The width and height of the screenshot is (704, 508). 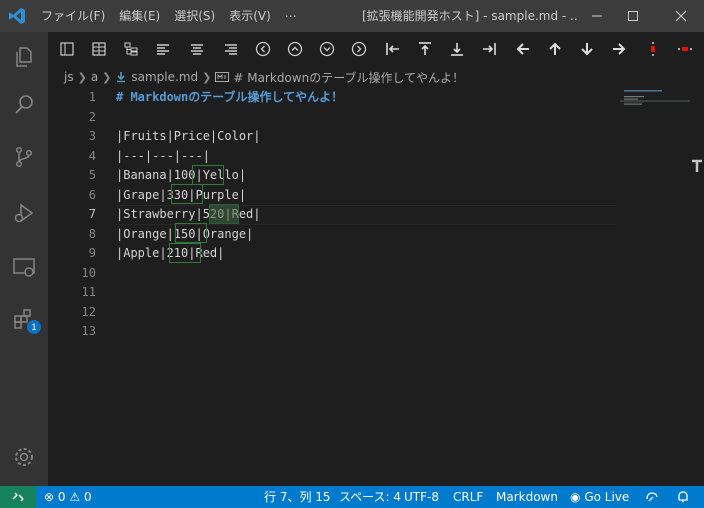 What do you see at coordinates (92, 97) in the screenshot?
I see `line-number: 1` at bounding box center [92, 97].